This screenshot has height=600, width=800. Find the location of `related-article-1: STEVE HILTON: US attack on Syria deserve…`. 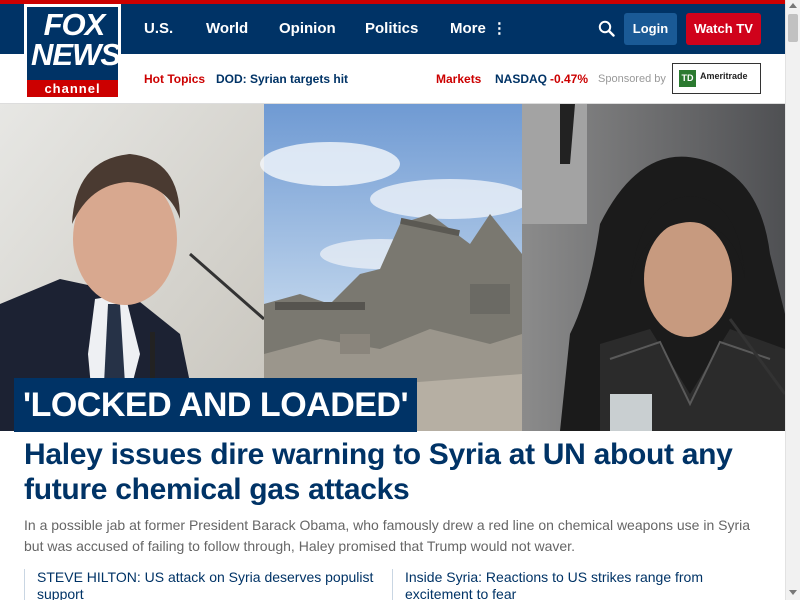

related-article-1: STEVE HILTON: US attack on Syria deserve… is located at coordinates (204, 584).